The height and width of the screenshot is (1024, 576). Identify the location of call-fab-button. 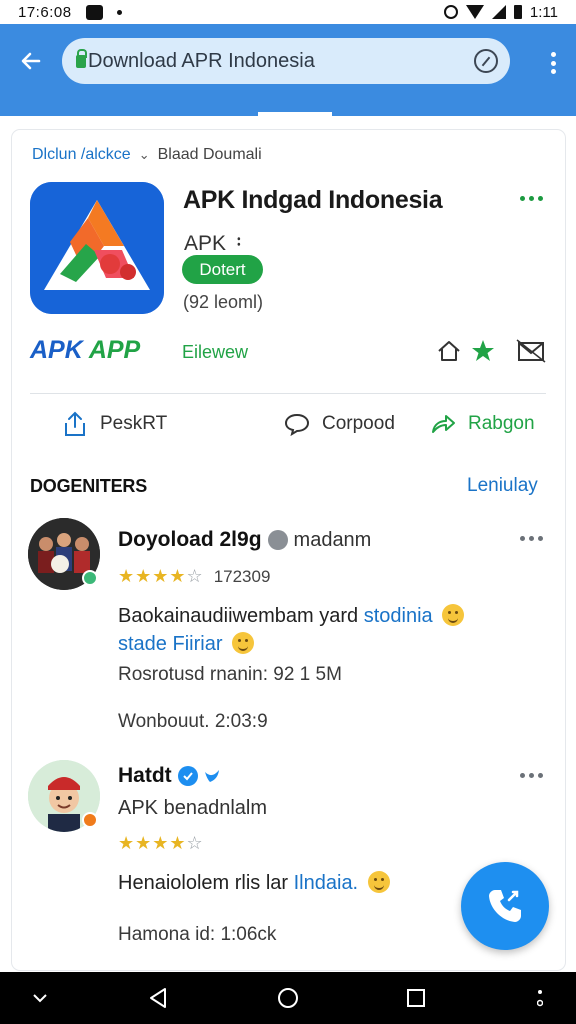
(505, 906).